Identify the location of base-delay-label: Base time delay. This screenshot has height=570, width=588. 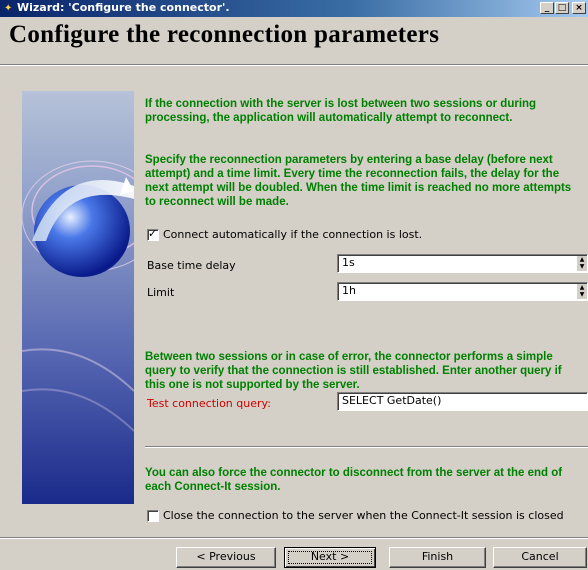
(191, 265).